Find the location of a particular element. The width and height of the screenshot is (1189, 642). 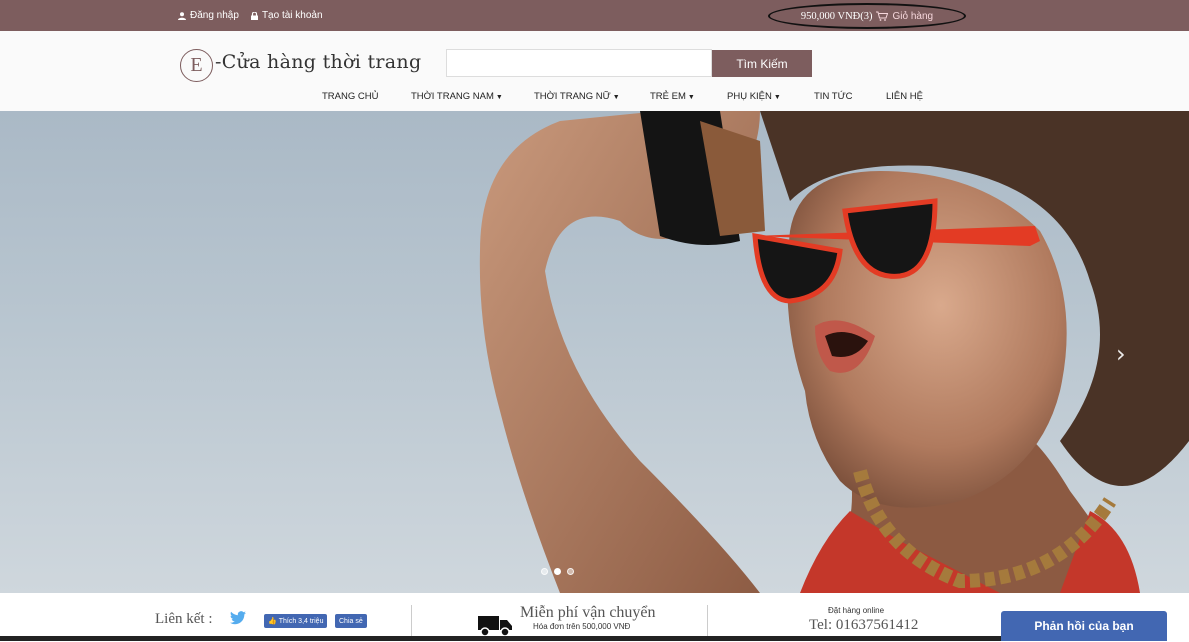

facebook-share-button: Chia sẻ is located at coordinates (351, 621).